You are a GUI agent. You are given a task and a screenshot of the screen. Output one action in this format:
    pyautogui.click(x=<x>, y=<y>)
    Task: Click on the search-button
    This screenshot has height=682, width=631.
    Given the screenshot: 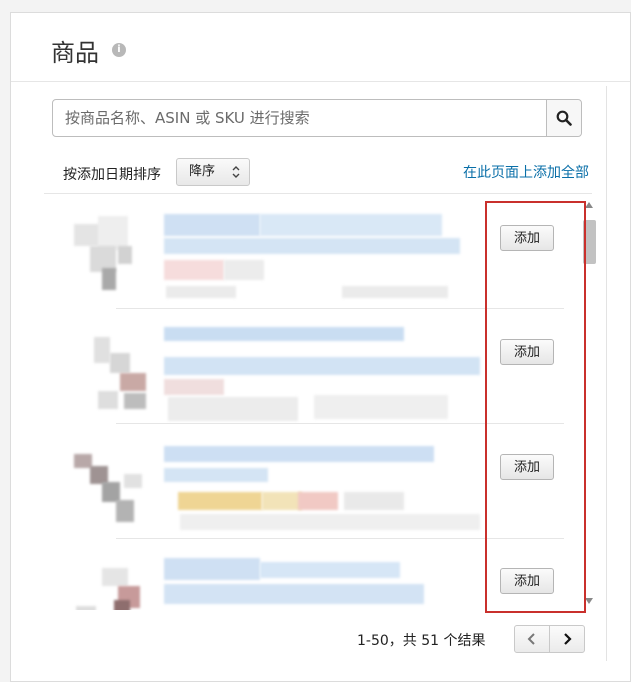 What is the action you would take?
    pyautogui.click(x=563, y=118)
    